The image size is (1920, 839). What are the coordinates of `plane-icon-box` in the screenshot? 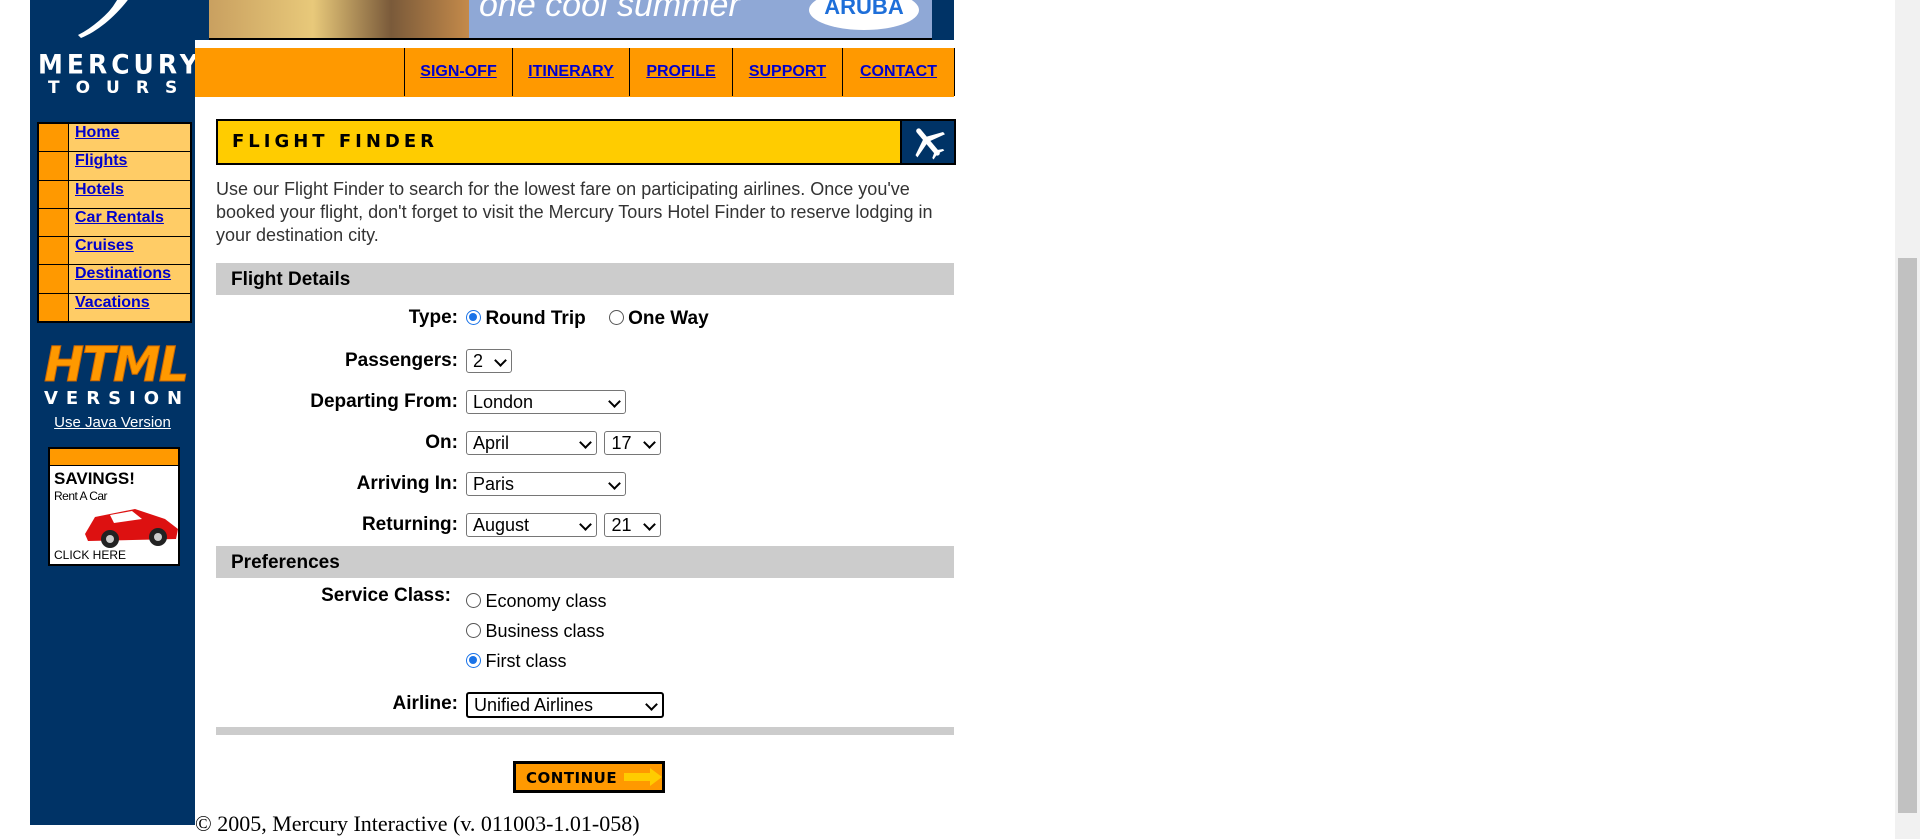 It's located at (927, 142).